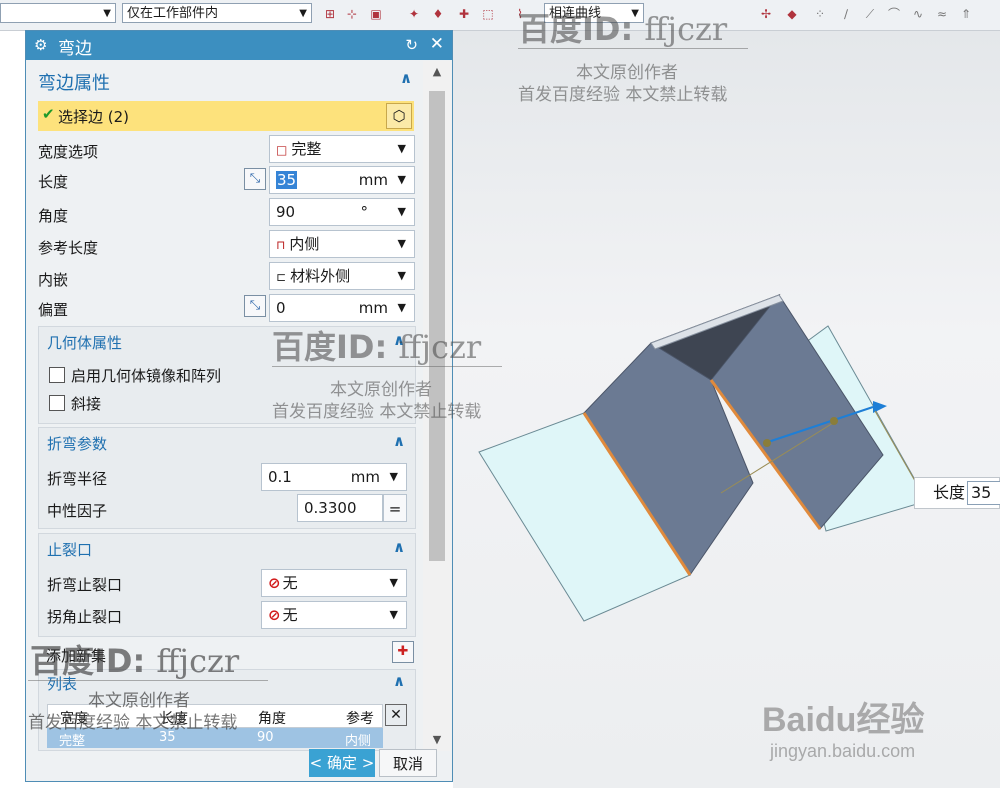  I want to click on inset-dropdown: ⊏ 材料外侧 ▼, so click(342, 276).